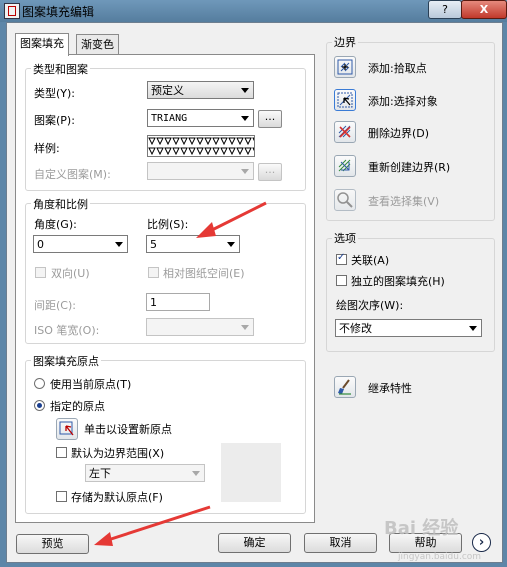  I want to click on preview-arrow, so click(159, 523).